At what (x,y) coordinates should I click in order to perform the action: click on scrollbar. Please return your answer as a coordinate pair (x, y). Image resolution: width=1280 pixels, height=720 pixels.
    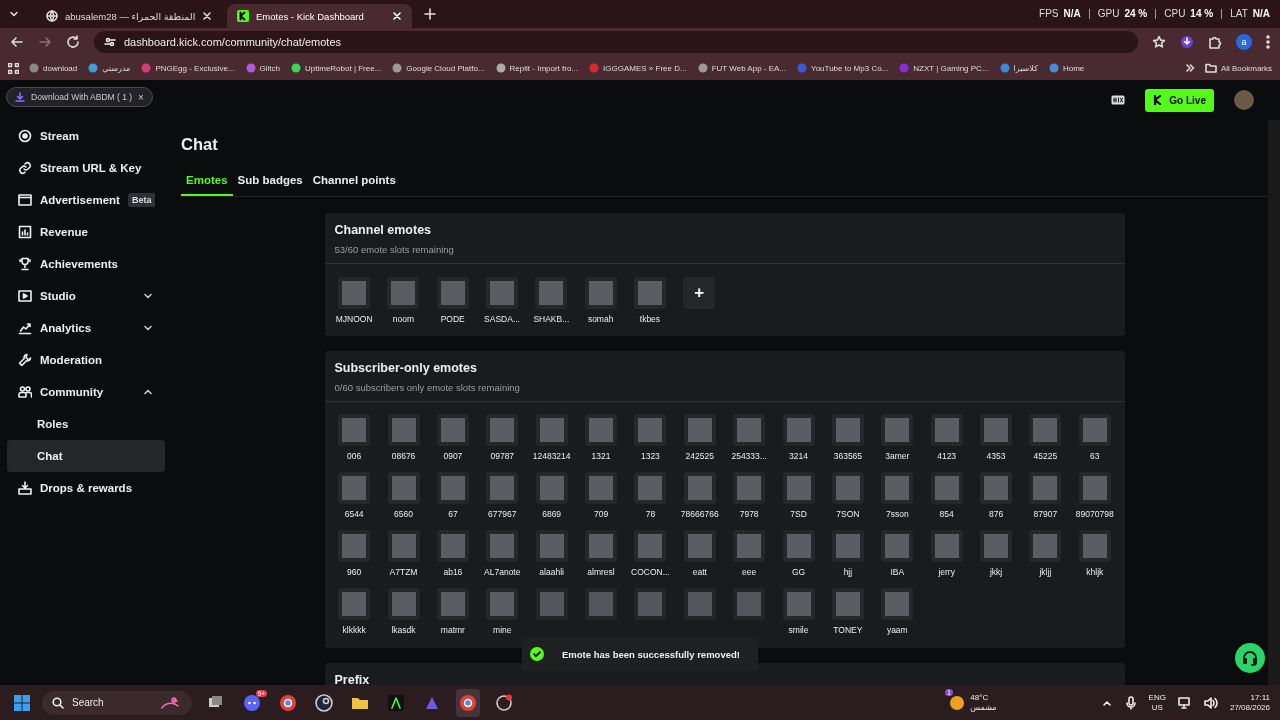
    Looking at the image, I should click on (1274, 402).